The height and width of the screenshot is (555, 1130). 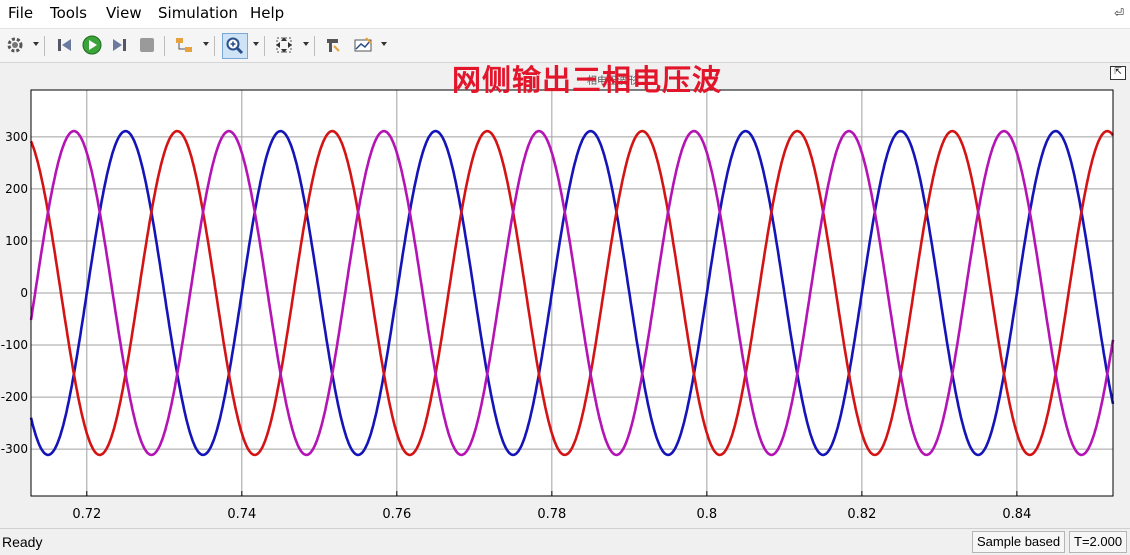 I want to click on step-forward-icon, so click(x=119, y=45).